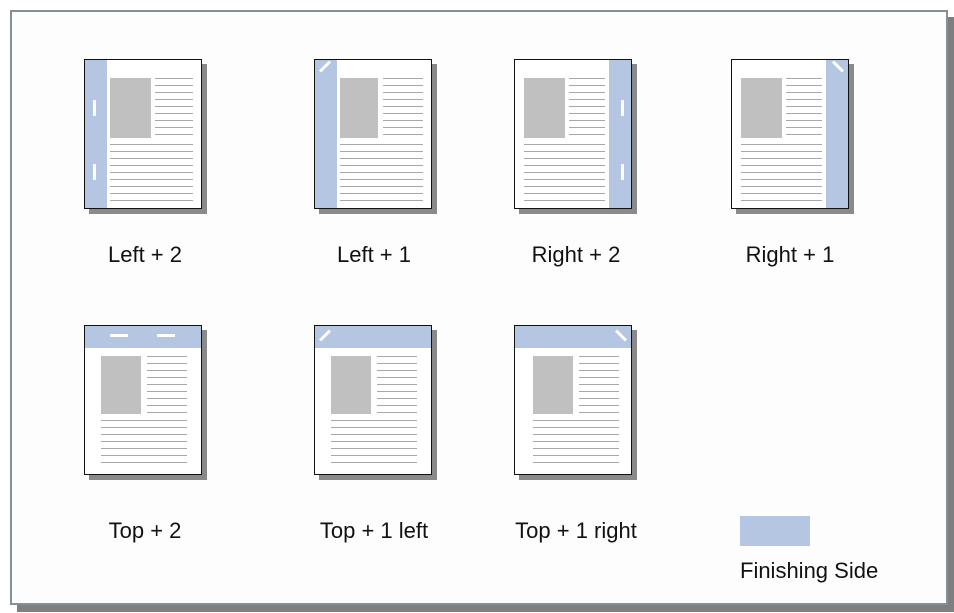 Image resolution: width=954 pixels, height=613 pixels. Describe the element at coordinates (809, 570) in the screenshot. I see `legend-label: Finishing Side` at that location.